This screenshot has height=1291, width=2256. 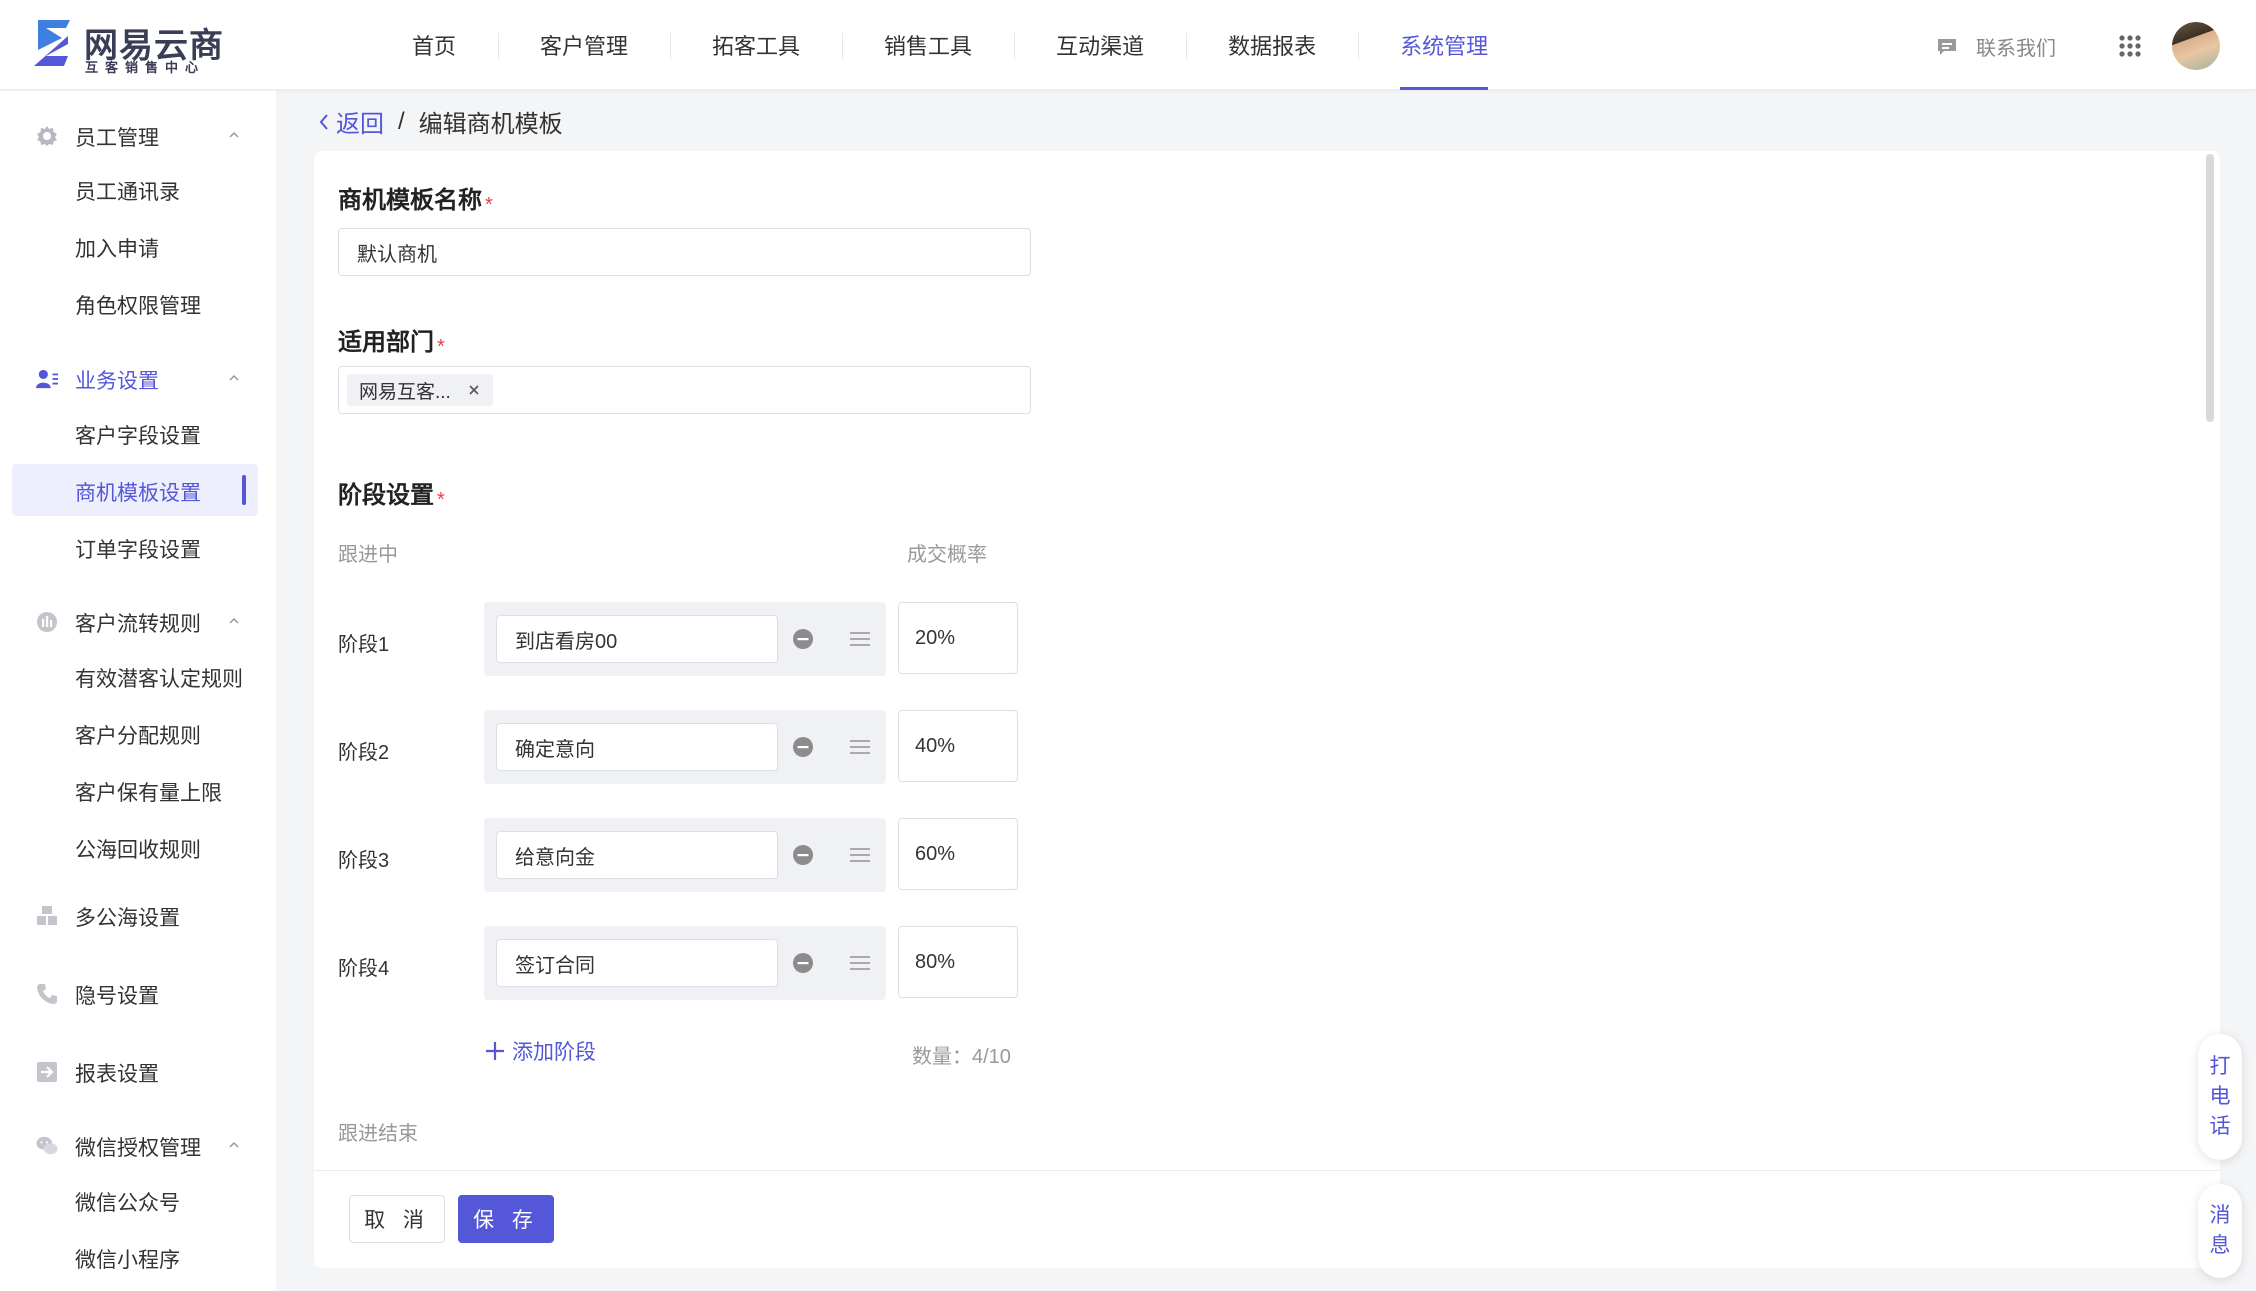 What do you see at coordinates (2220, 1097) in the screenshot?
I see `call-float-button: 打 电 话` at bounding box center [2220, 1097].